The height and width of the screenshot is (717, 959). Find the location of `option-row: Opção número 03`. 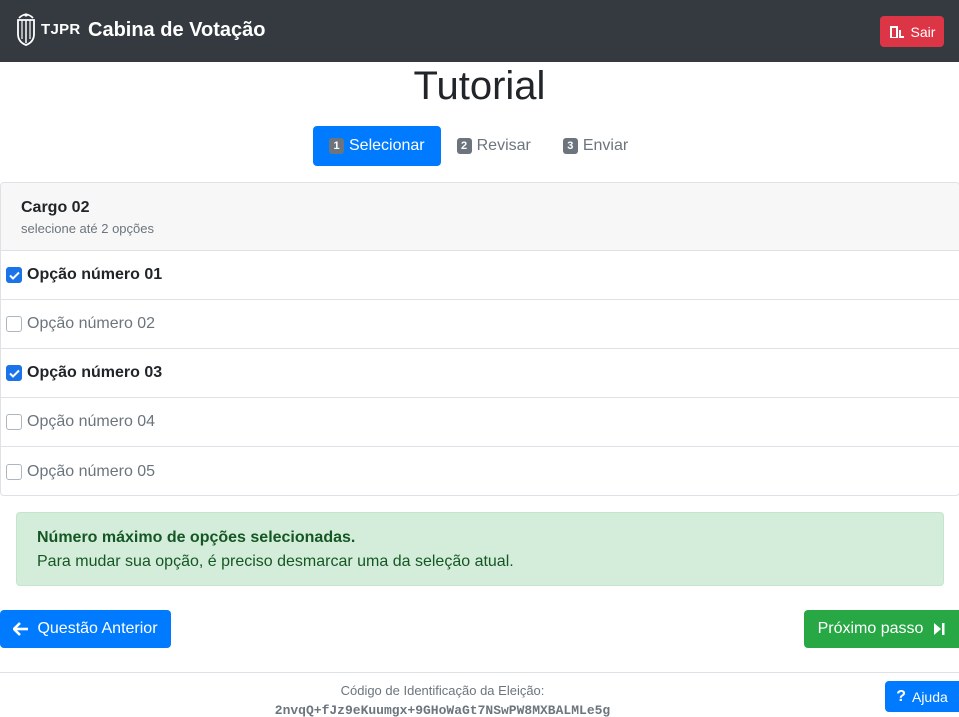

option-row: Opção número 03 is located at coordinates (480, 373).